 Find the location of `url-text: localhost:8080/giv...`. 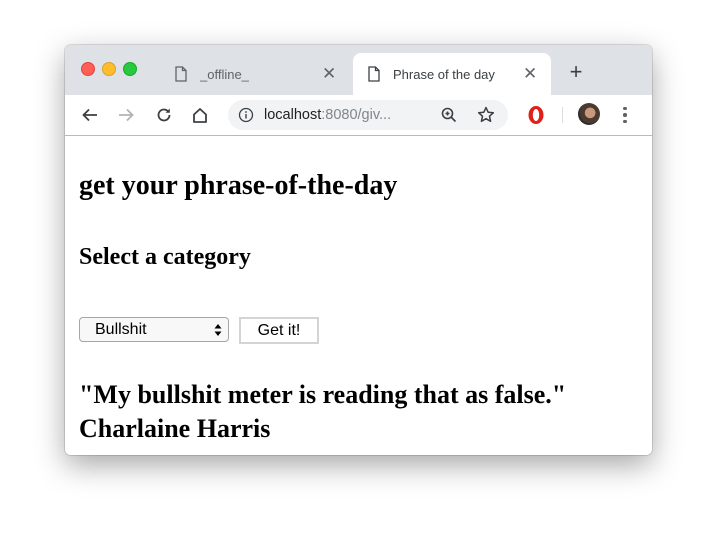

url-text: localhost:8080/giv... is located at coordinates (327, 115).